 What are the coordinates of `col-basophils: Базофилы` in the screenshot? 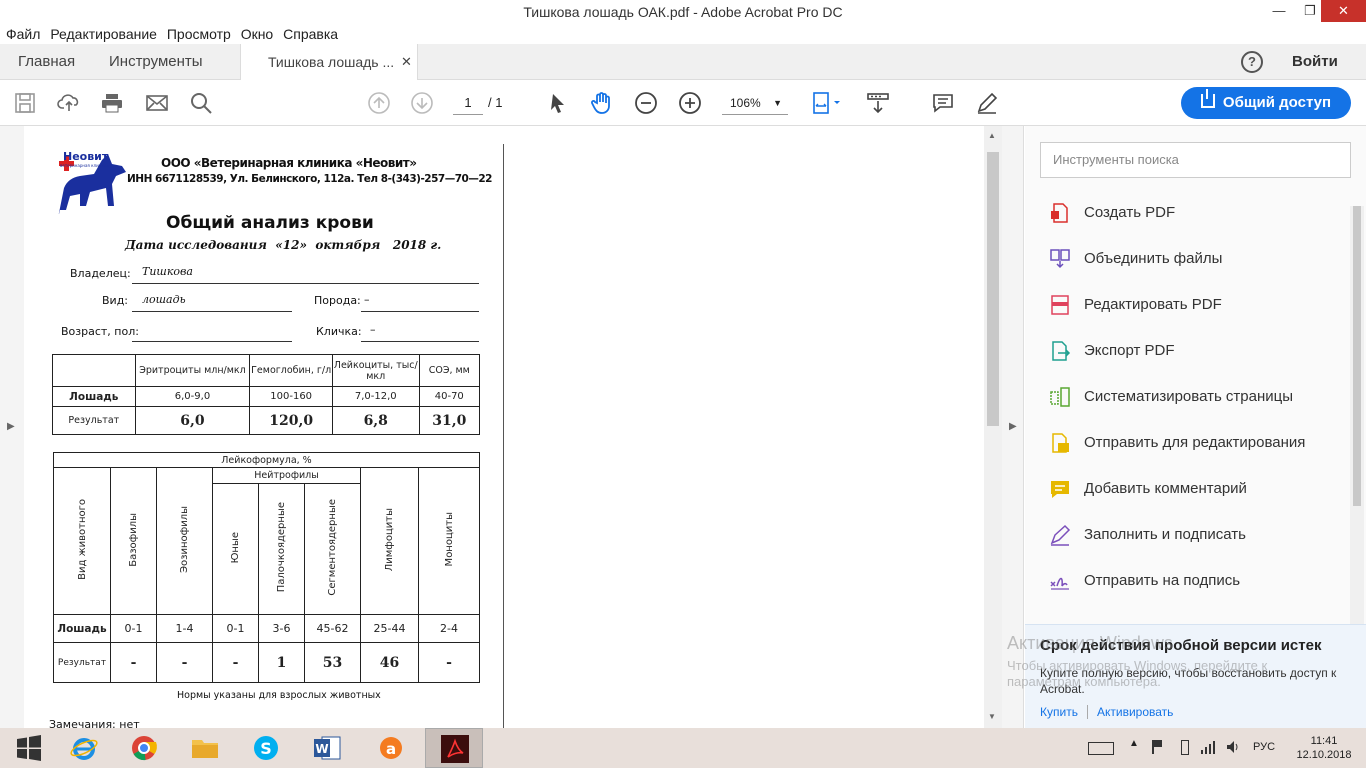 It's located at (133, 539).